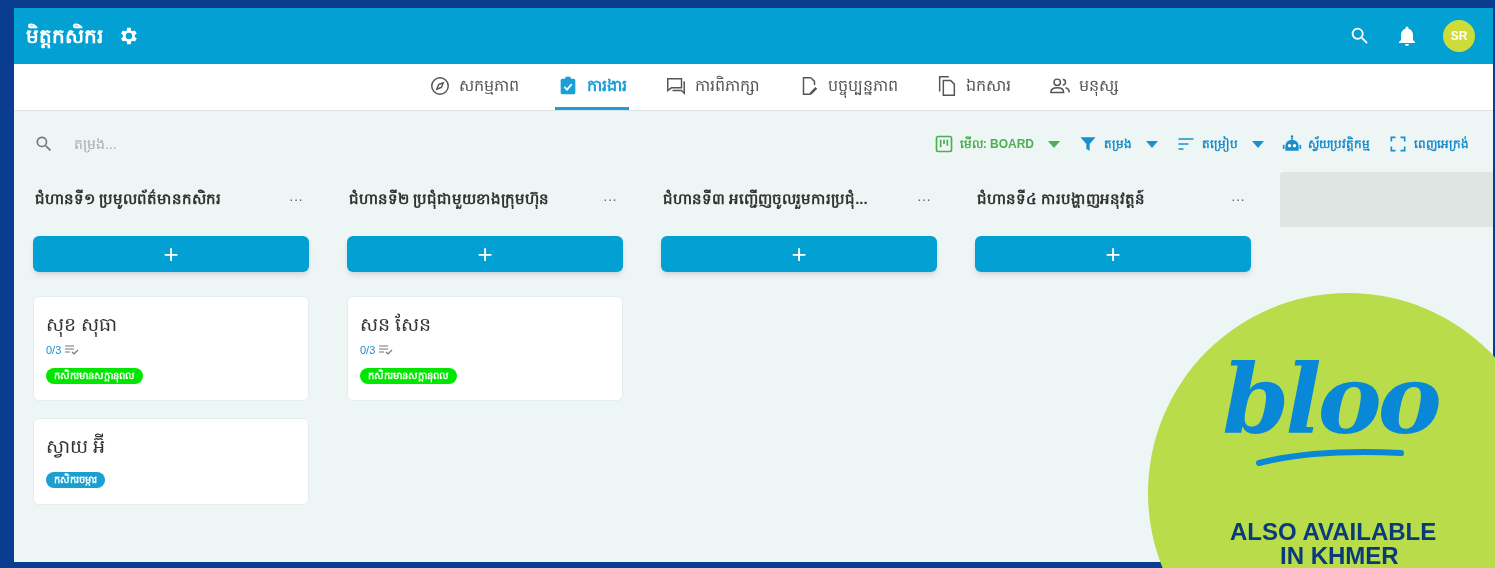 This screenshot has width=1495, height=568. Describe the element at coordinates (1330, 406) in the screenshot. I see `bloo-logo: bloo` at that location.